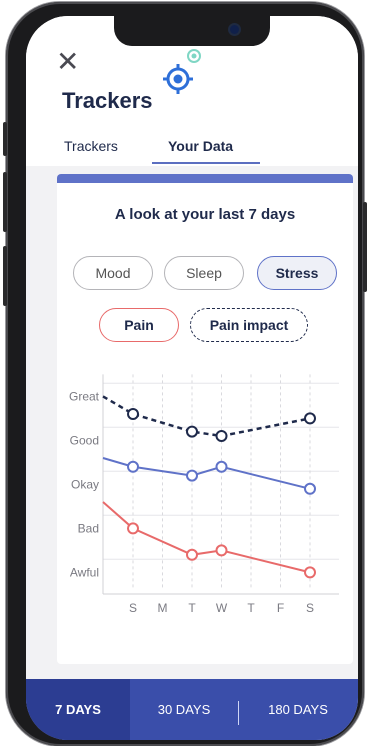 The width and height of the screenshot is (372, 746). Describe the element at coordinates (67, 62) in the screenshot. I see `close-icon: ✕` at that location.